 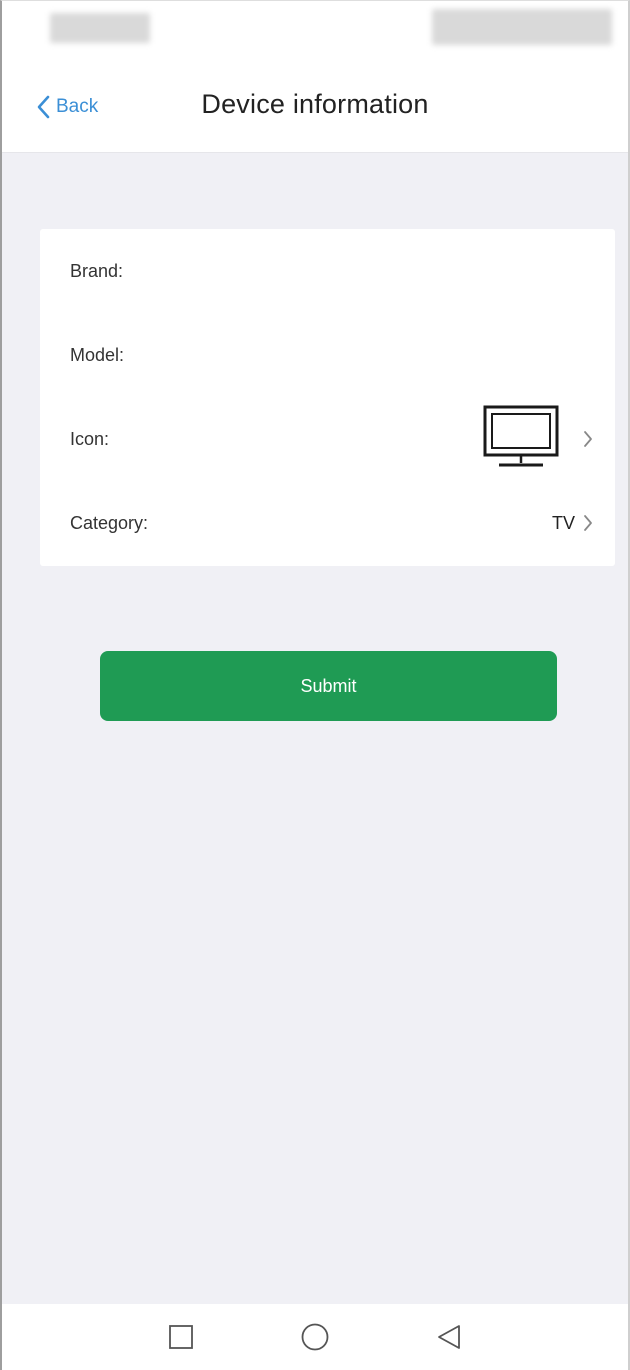 I want to click on submit-button: Submit, so click(x=328, y=686).